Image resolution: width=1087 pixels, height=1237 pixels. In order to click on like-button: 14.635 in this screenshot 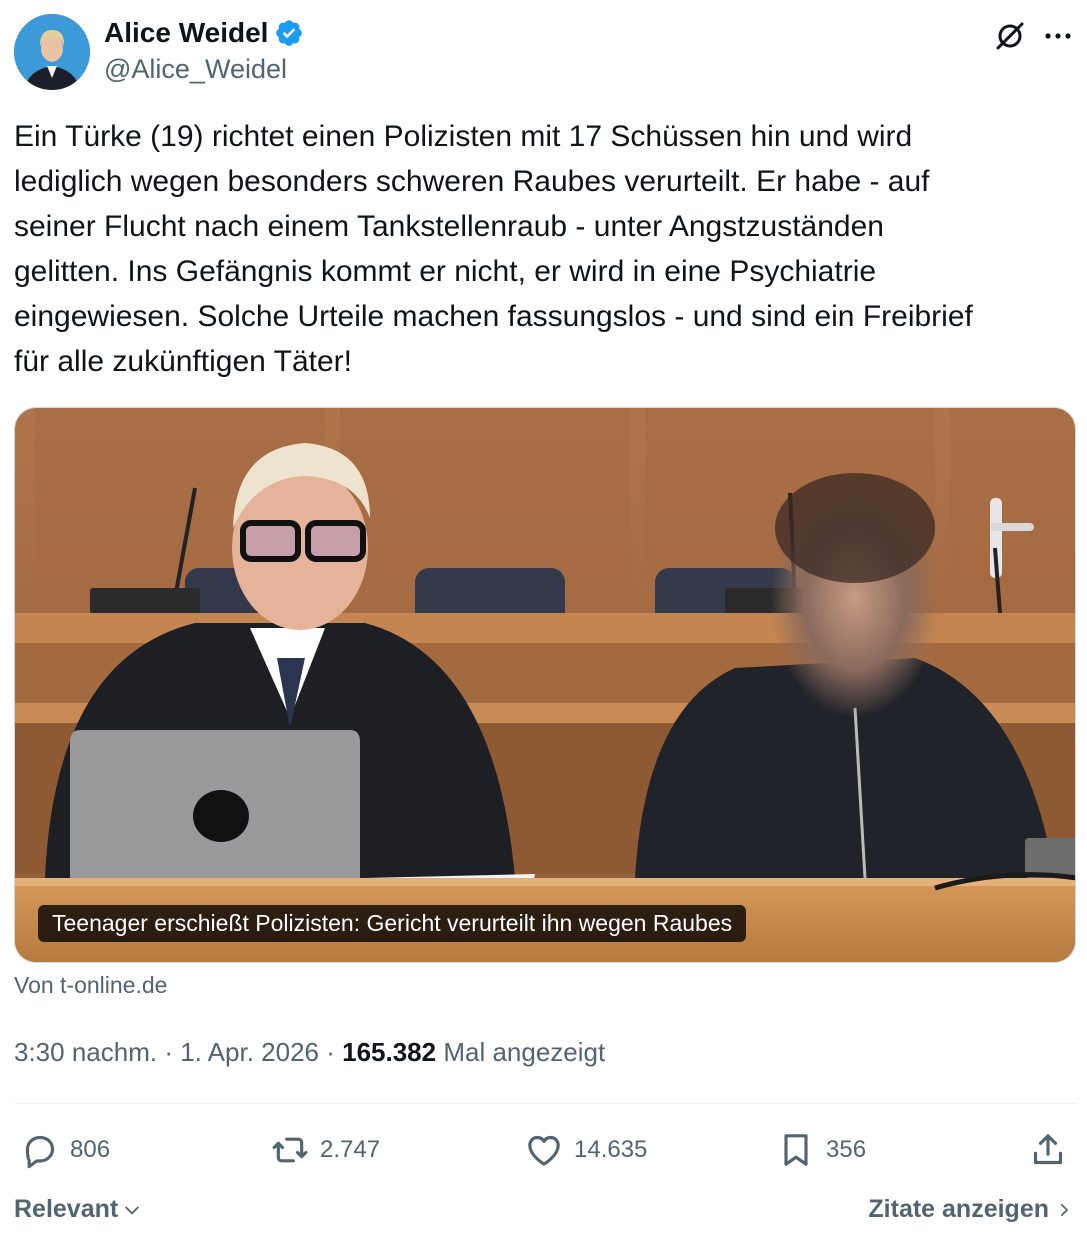, I will do `click(585, 1150)`.